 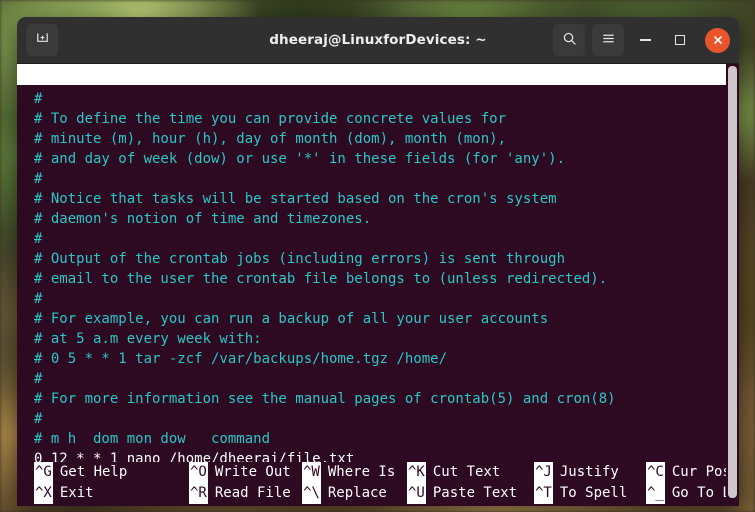 I want to click on editor-line: # daemon's notion of time and timezones., so click(x=203, y=219).